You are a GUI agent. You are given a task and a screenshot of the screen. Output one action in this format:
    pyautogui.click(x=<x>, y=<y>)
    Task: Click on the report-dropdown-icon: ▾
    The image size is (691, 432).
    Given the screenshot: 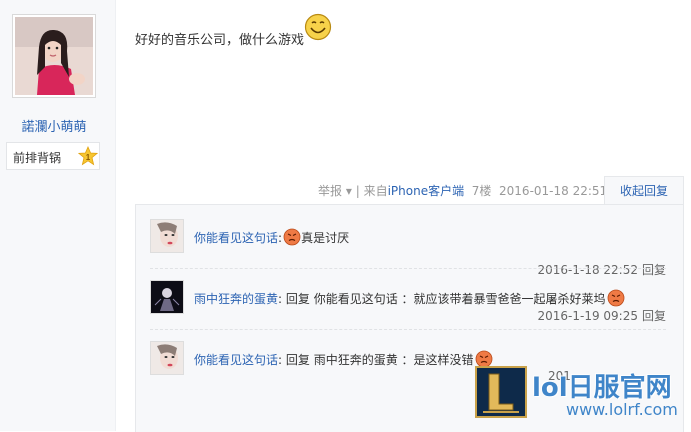 What is the action you would take?
    pyautogui.click(x=349, y=191)
    